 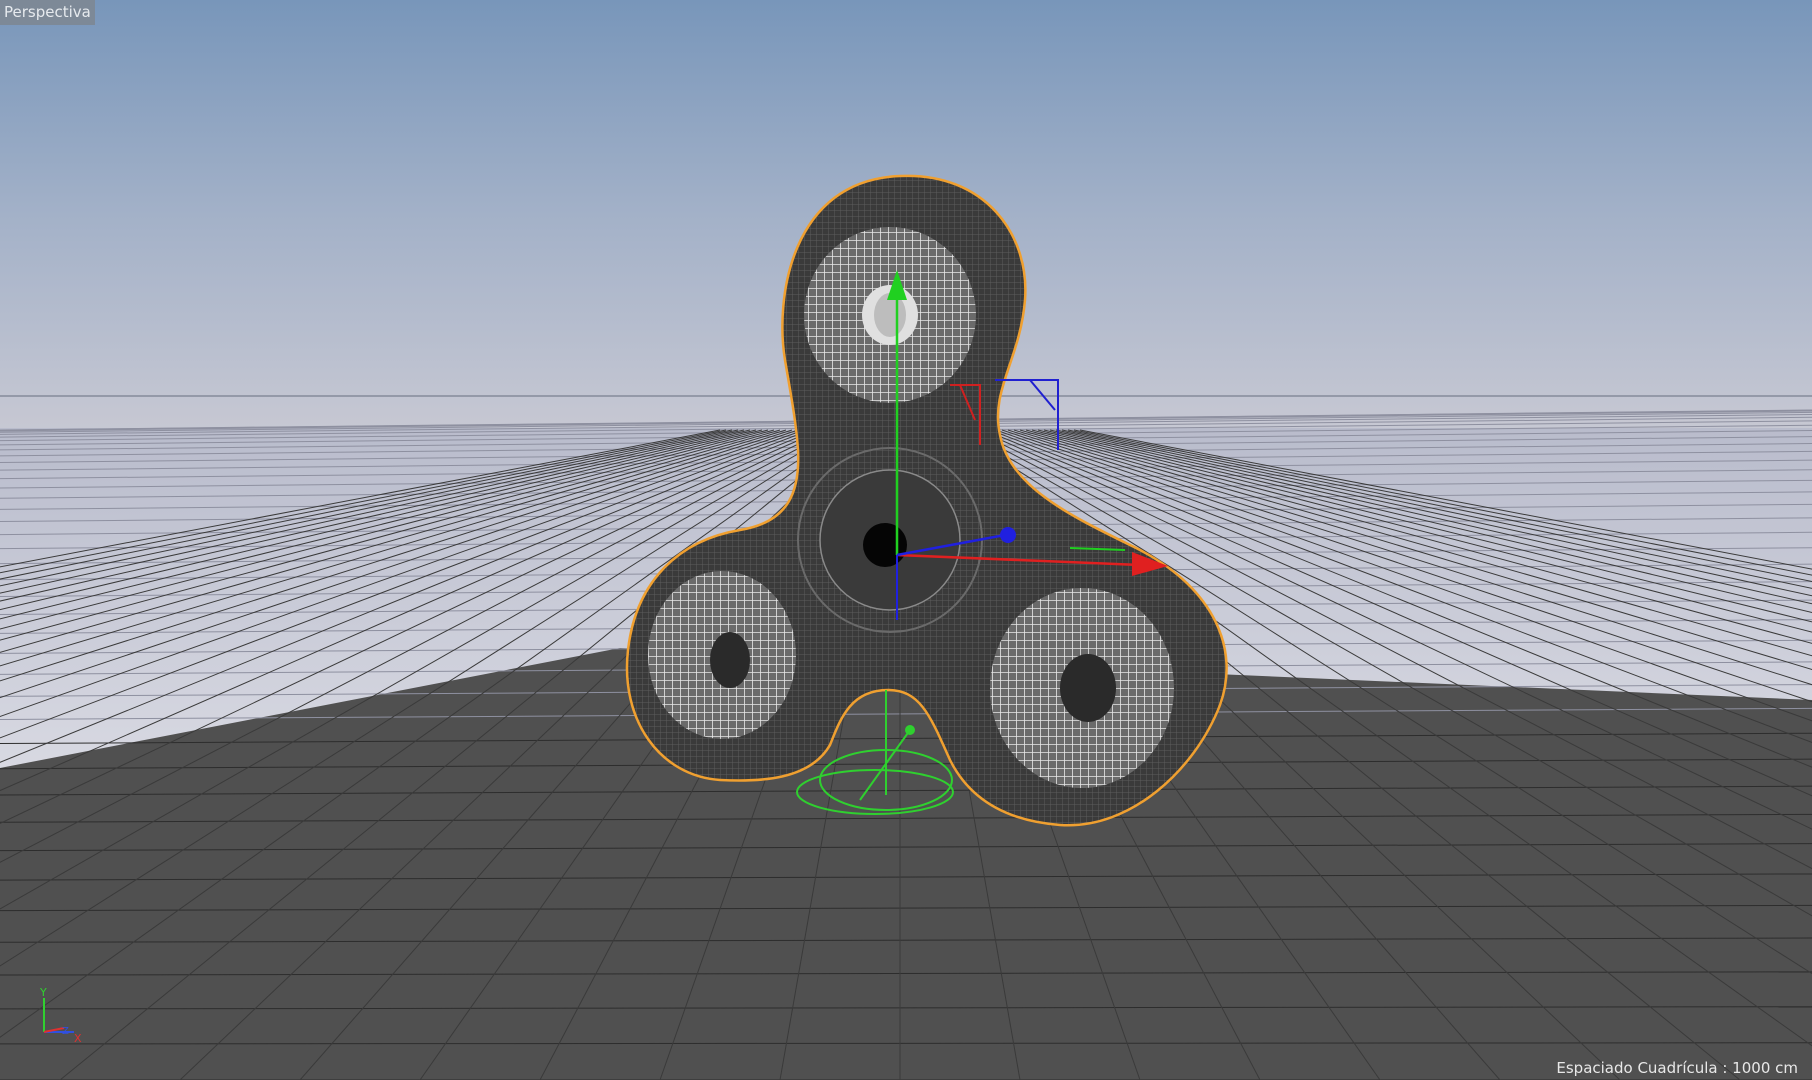 What do you see at coordinates (885, 545) in the screenshot?
I see `center-hole` at bounding box center [885, 545].